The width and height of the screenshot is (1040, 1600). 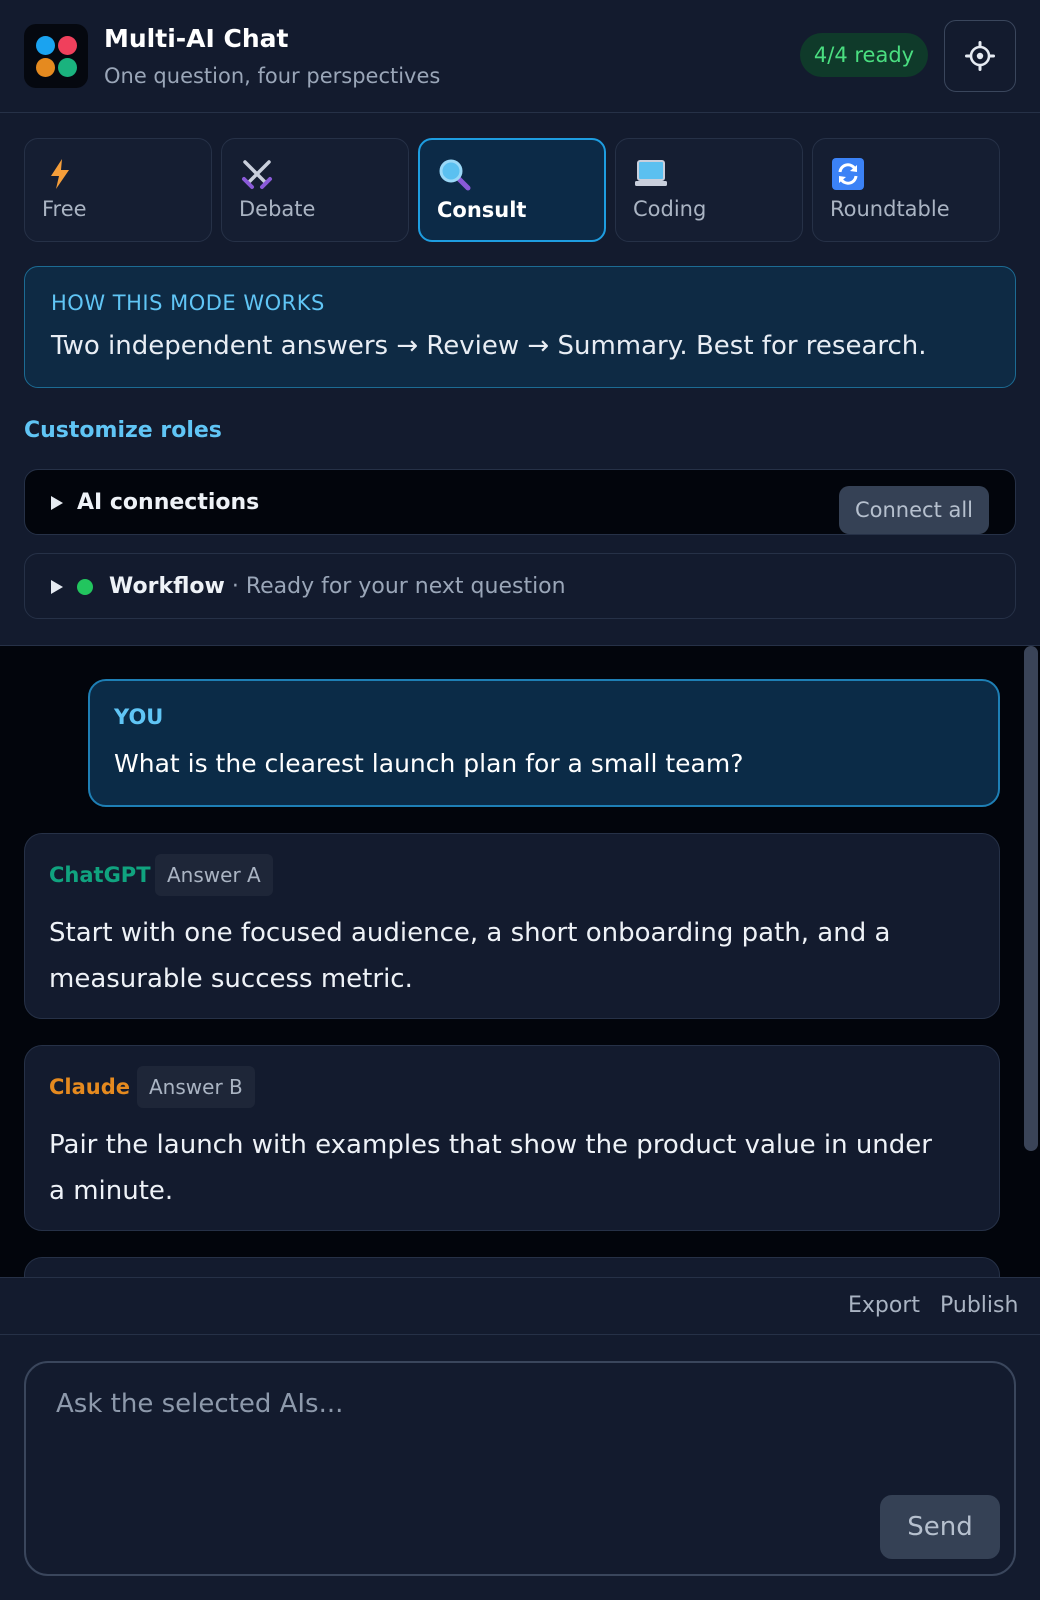 I want to click on user-label: YOU, so click(x=139, y=717).